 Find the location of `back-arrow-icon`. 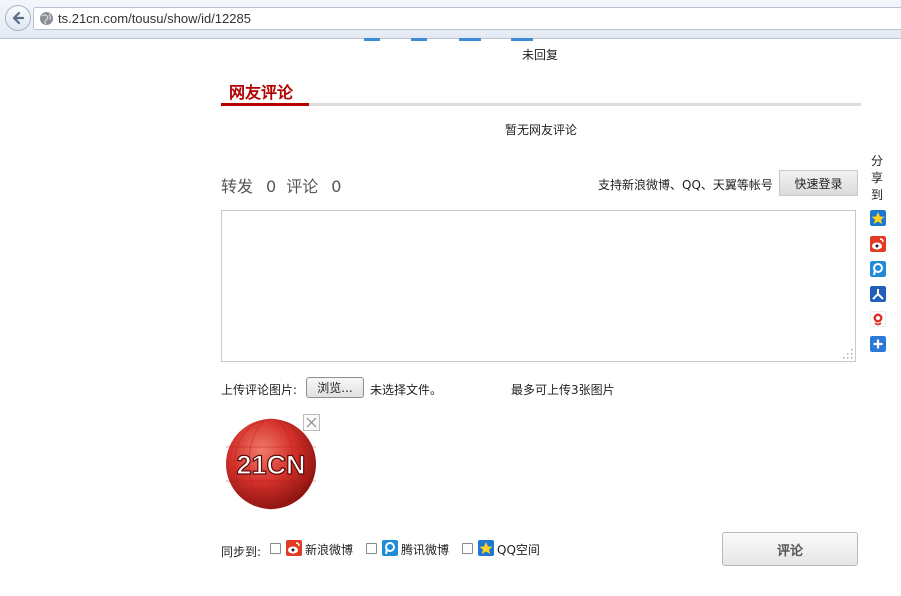

back-arrow-icon is located at coordinates (18, 18).